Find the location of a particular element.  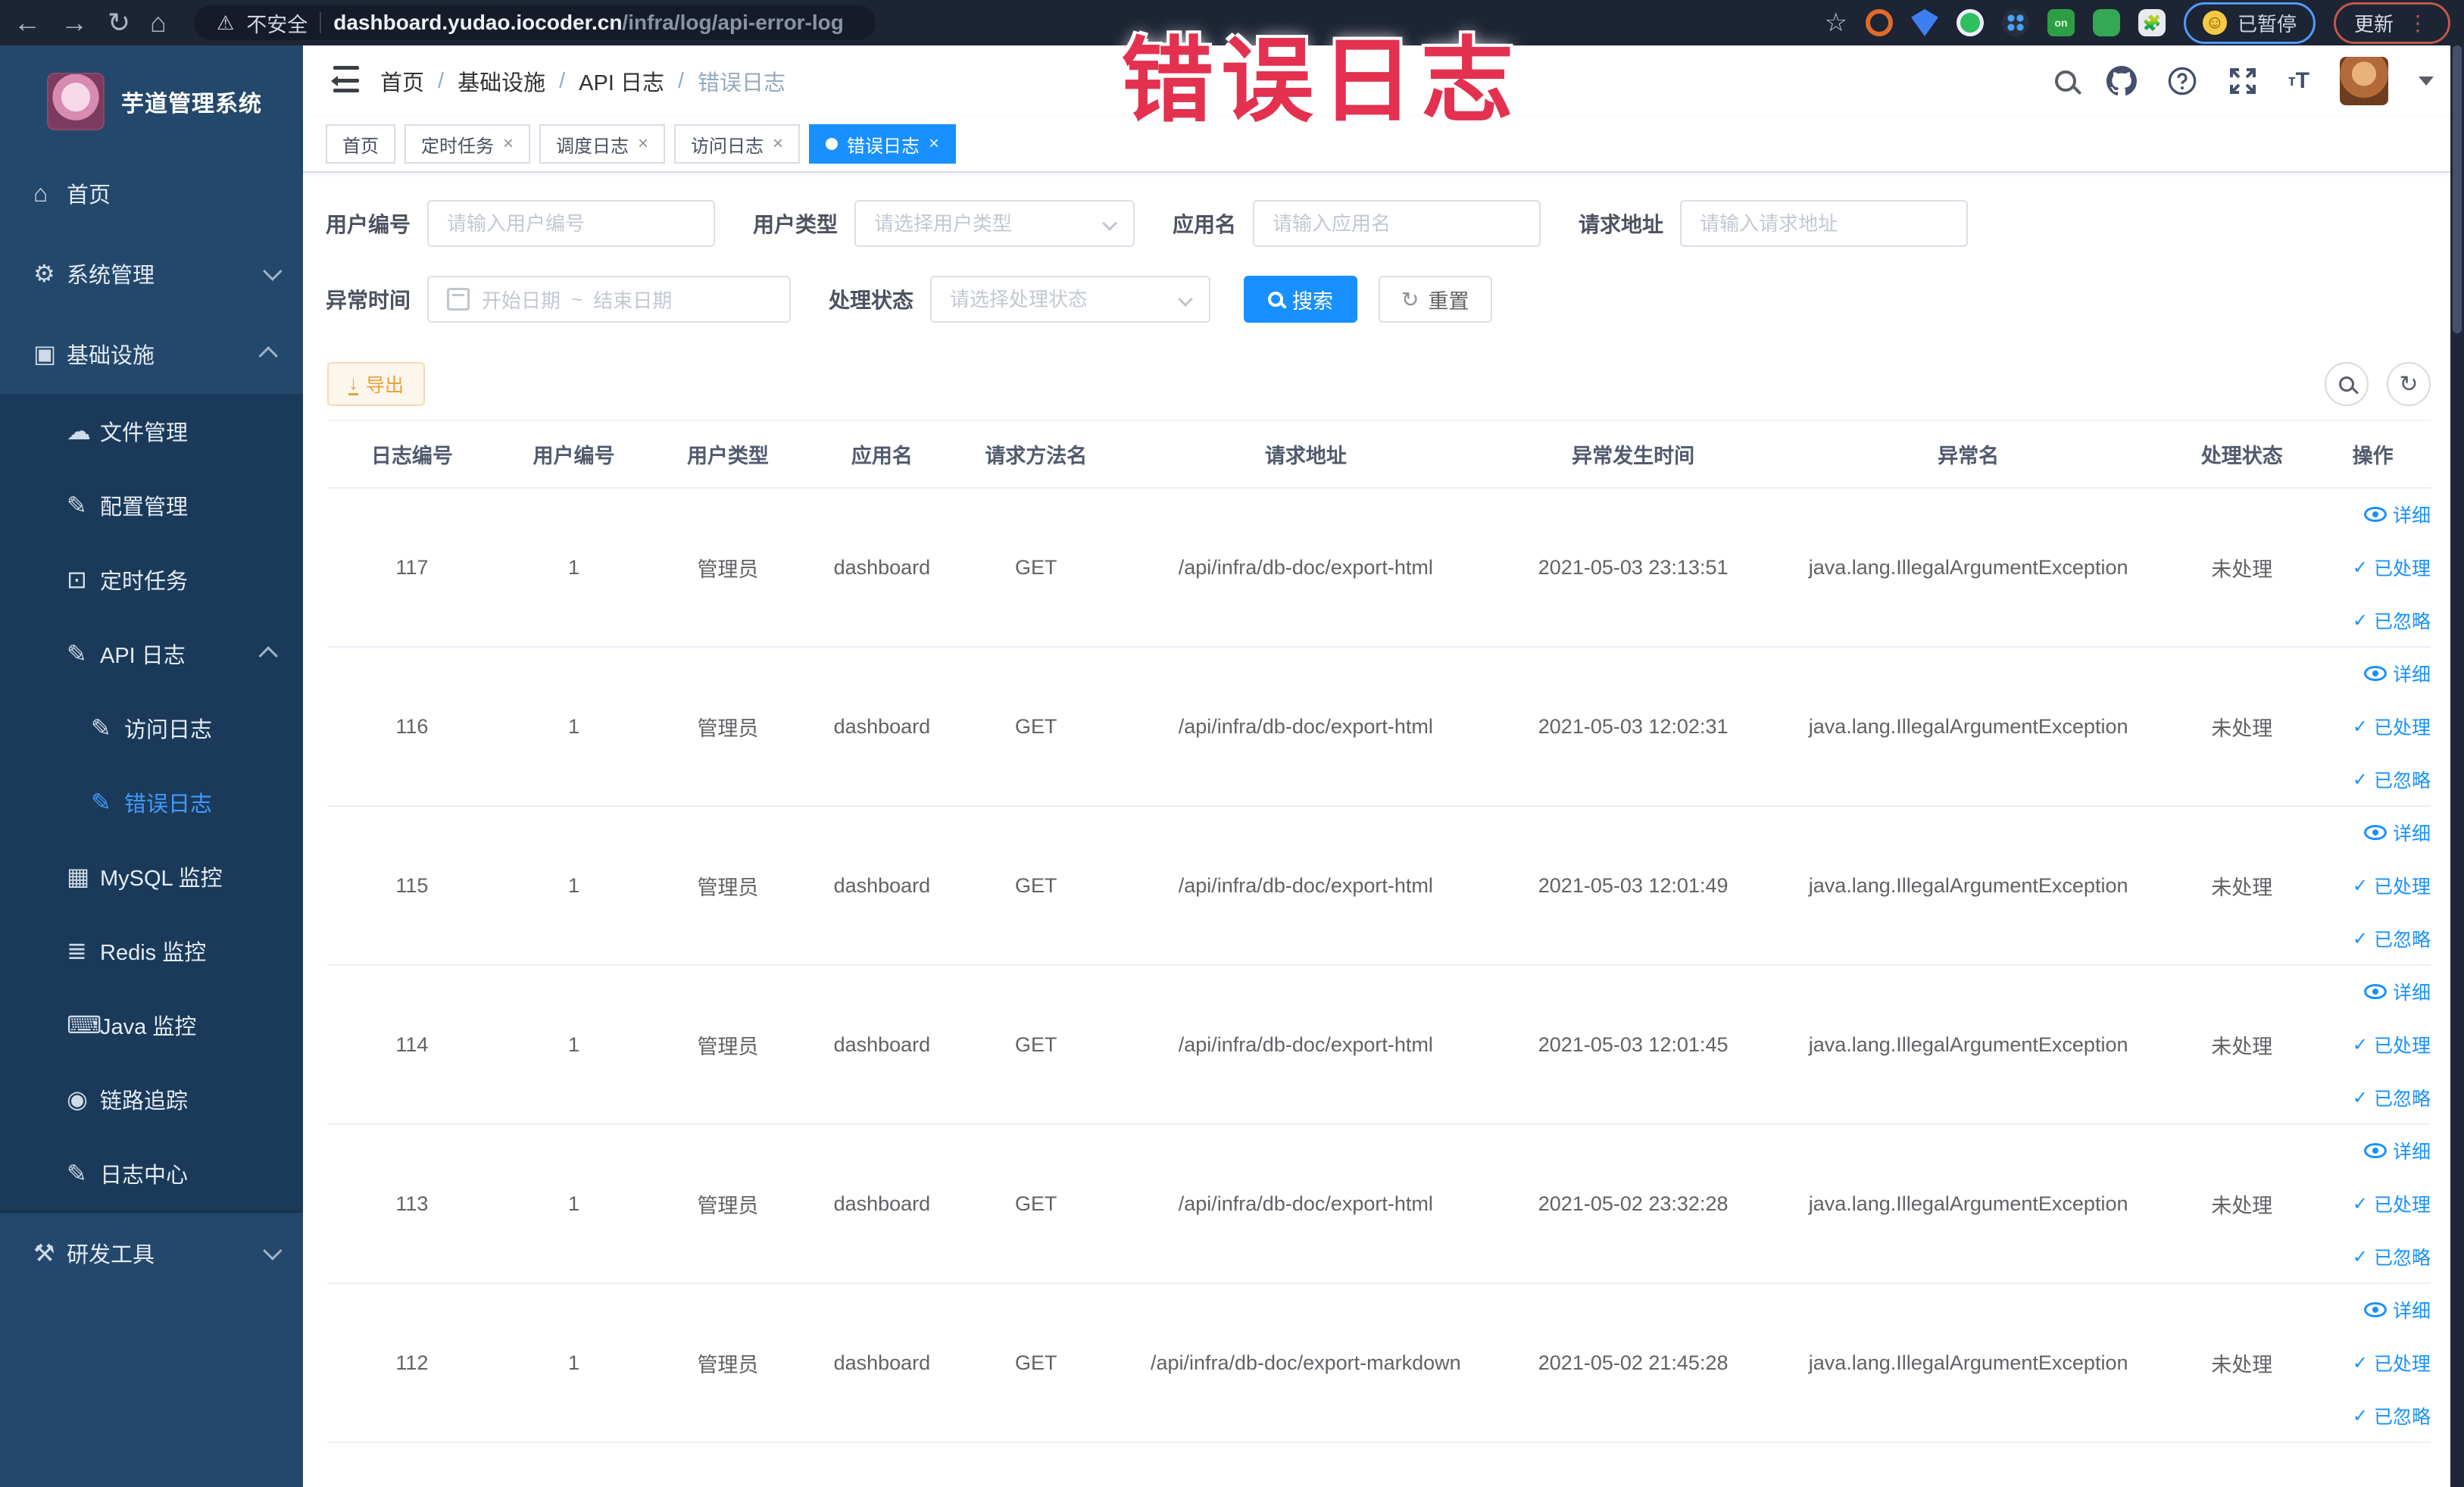

tab-scheduled-tasks: 定时任务 × is located at coordinates (467, 144).